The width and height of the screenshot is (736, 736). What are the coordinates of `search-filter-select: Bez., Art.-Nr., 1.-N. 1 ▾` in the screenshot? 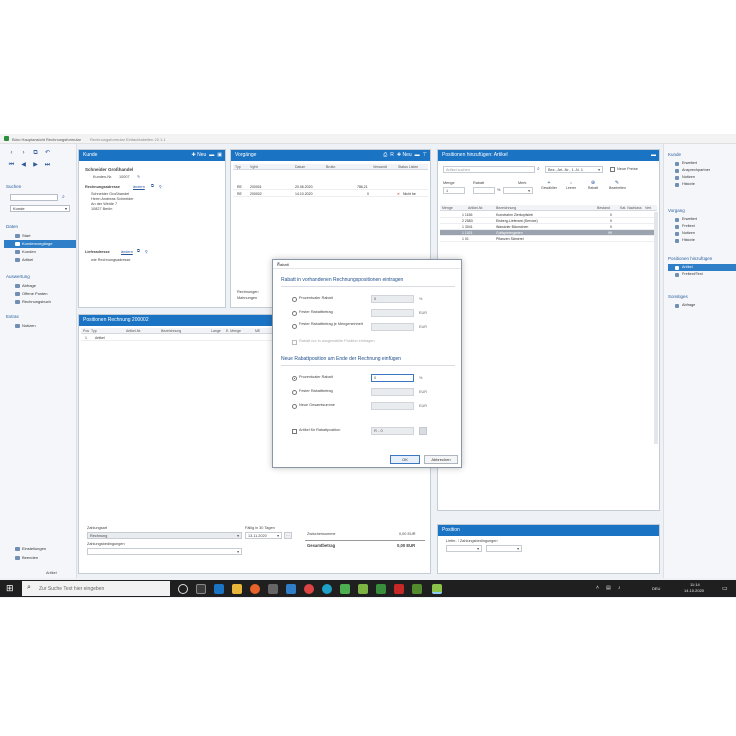 It's located at (574, 169).